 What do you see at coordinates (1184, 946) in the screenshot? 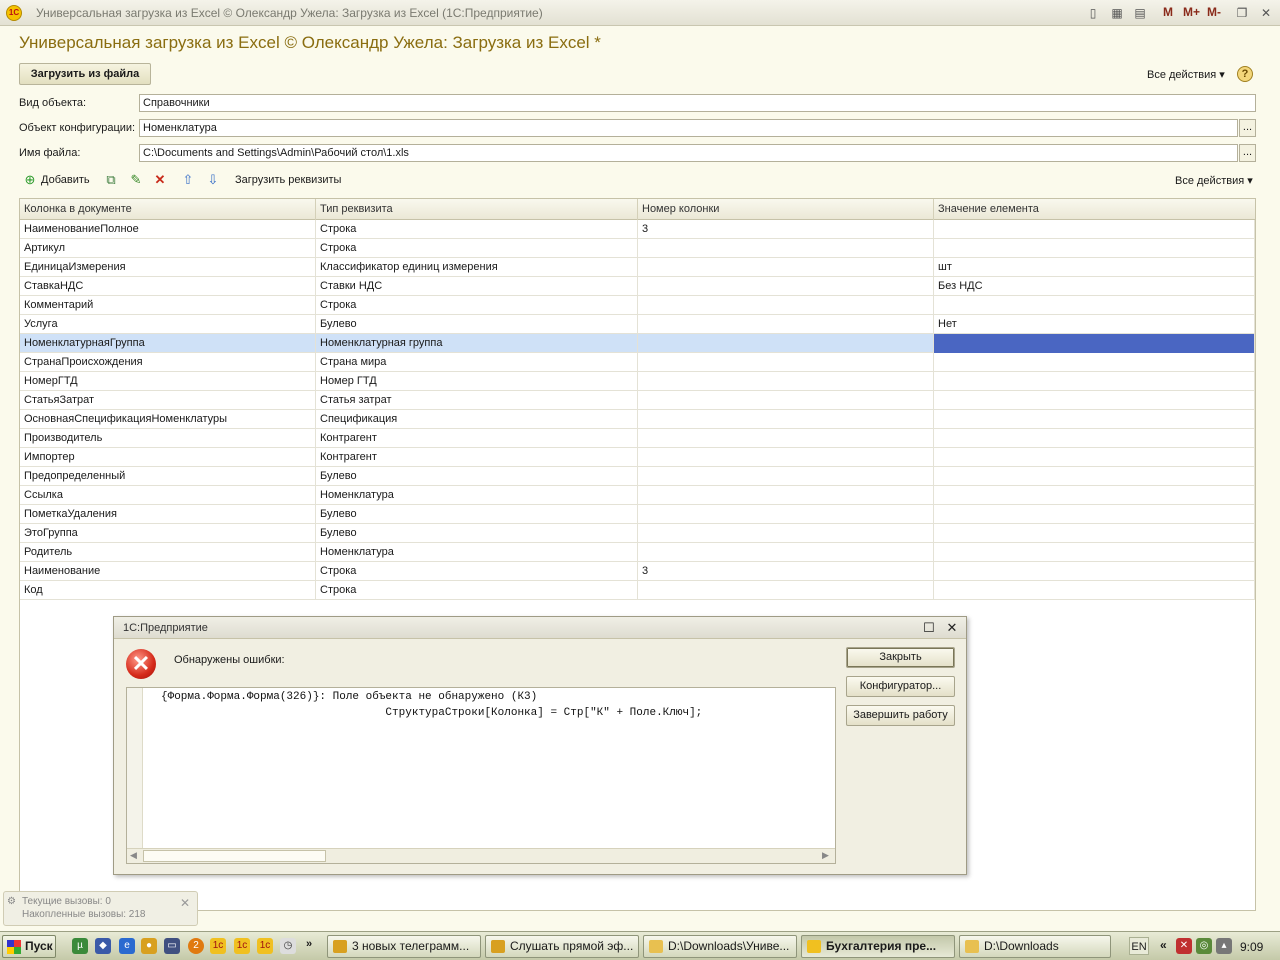
I see `tray-antivirus-icon: ✕` at bounding box center [1184, 946].